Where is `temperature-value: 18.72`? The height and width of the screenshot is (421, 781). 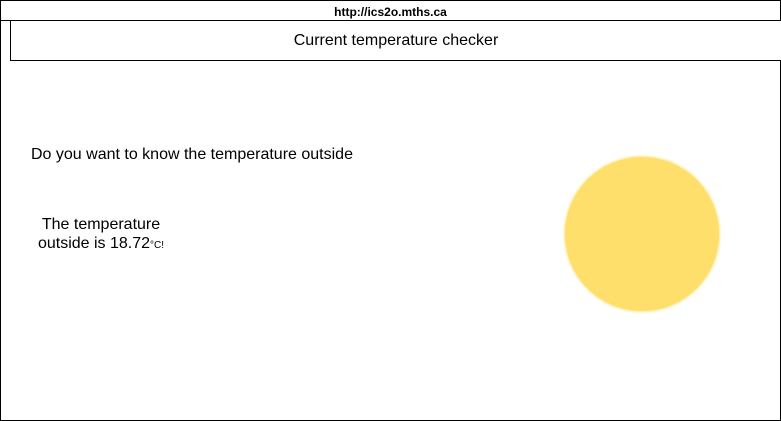
temperature-value: 18.72 is located at coordinates (130, 243).